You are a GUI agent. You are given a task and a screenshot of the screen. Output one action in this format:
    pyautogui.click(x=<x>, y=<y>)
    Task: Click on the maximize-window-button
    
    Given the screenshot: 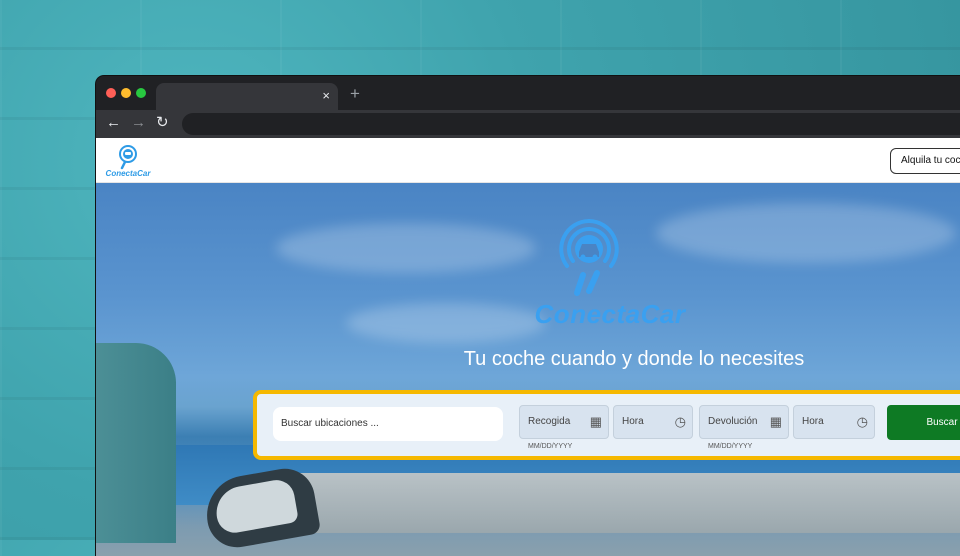 What is the action you would take?
    pyautogui.click(x=141, y=93)
    